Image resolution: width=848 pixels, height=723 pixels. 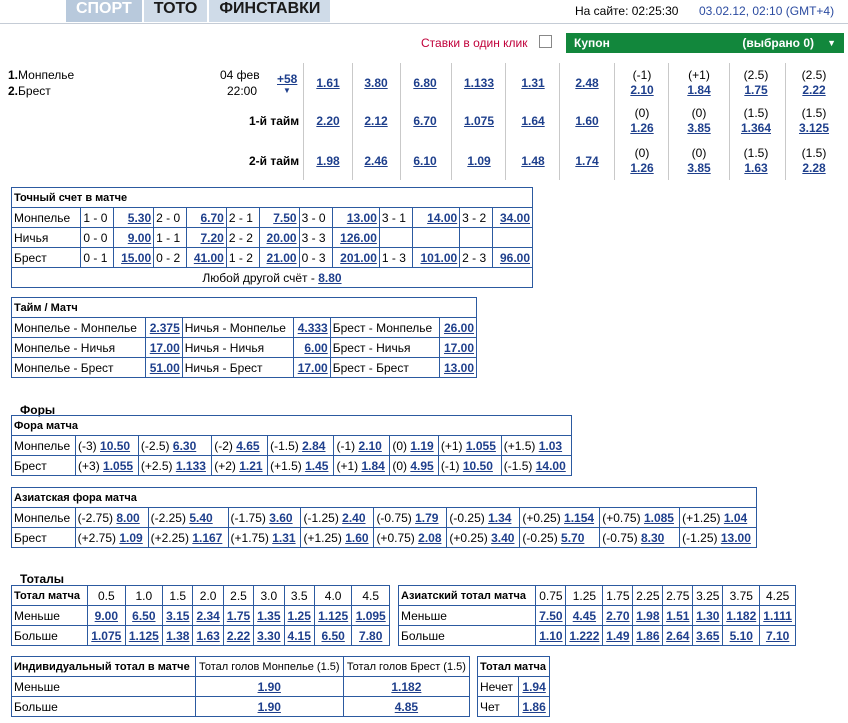 I want to click on odd-link: 2.70, so click(x=617, y=616).